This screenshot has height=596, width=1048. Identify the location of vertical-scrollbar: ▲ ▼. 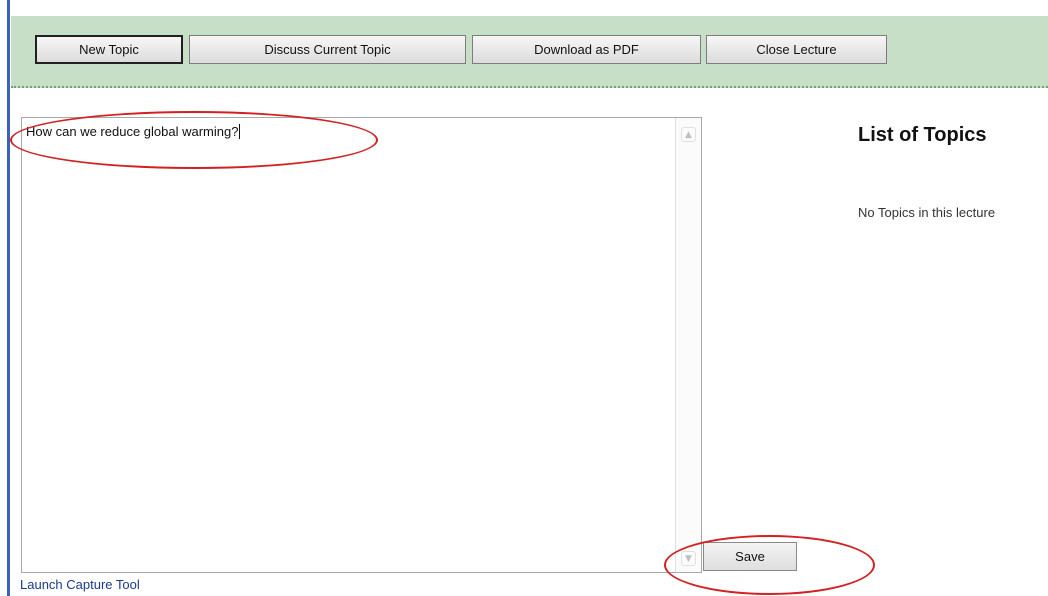
(688, 345).